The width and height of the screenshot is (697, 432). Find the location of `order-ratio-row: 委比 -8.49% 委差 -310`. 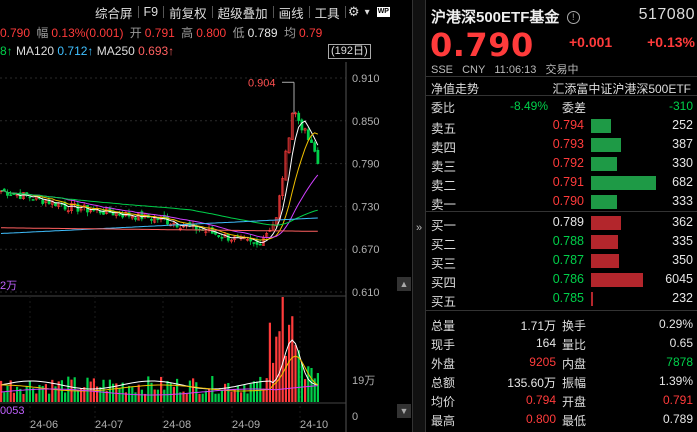

order-ratio-row: 委比 -8.49% 委差 -310 is located at coordinates (561, 106).